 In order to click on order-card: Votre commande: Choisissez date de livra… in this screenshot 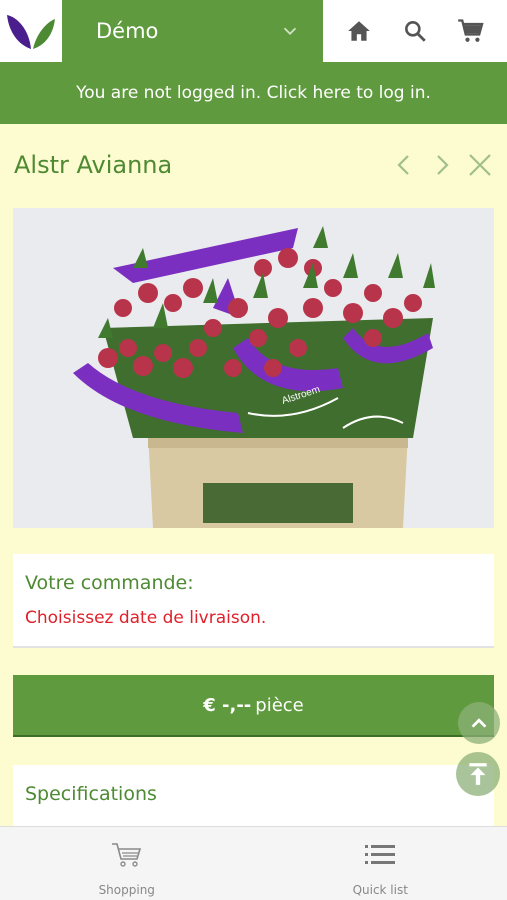, I will do `click(253, 601)`.